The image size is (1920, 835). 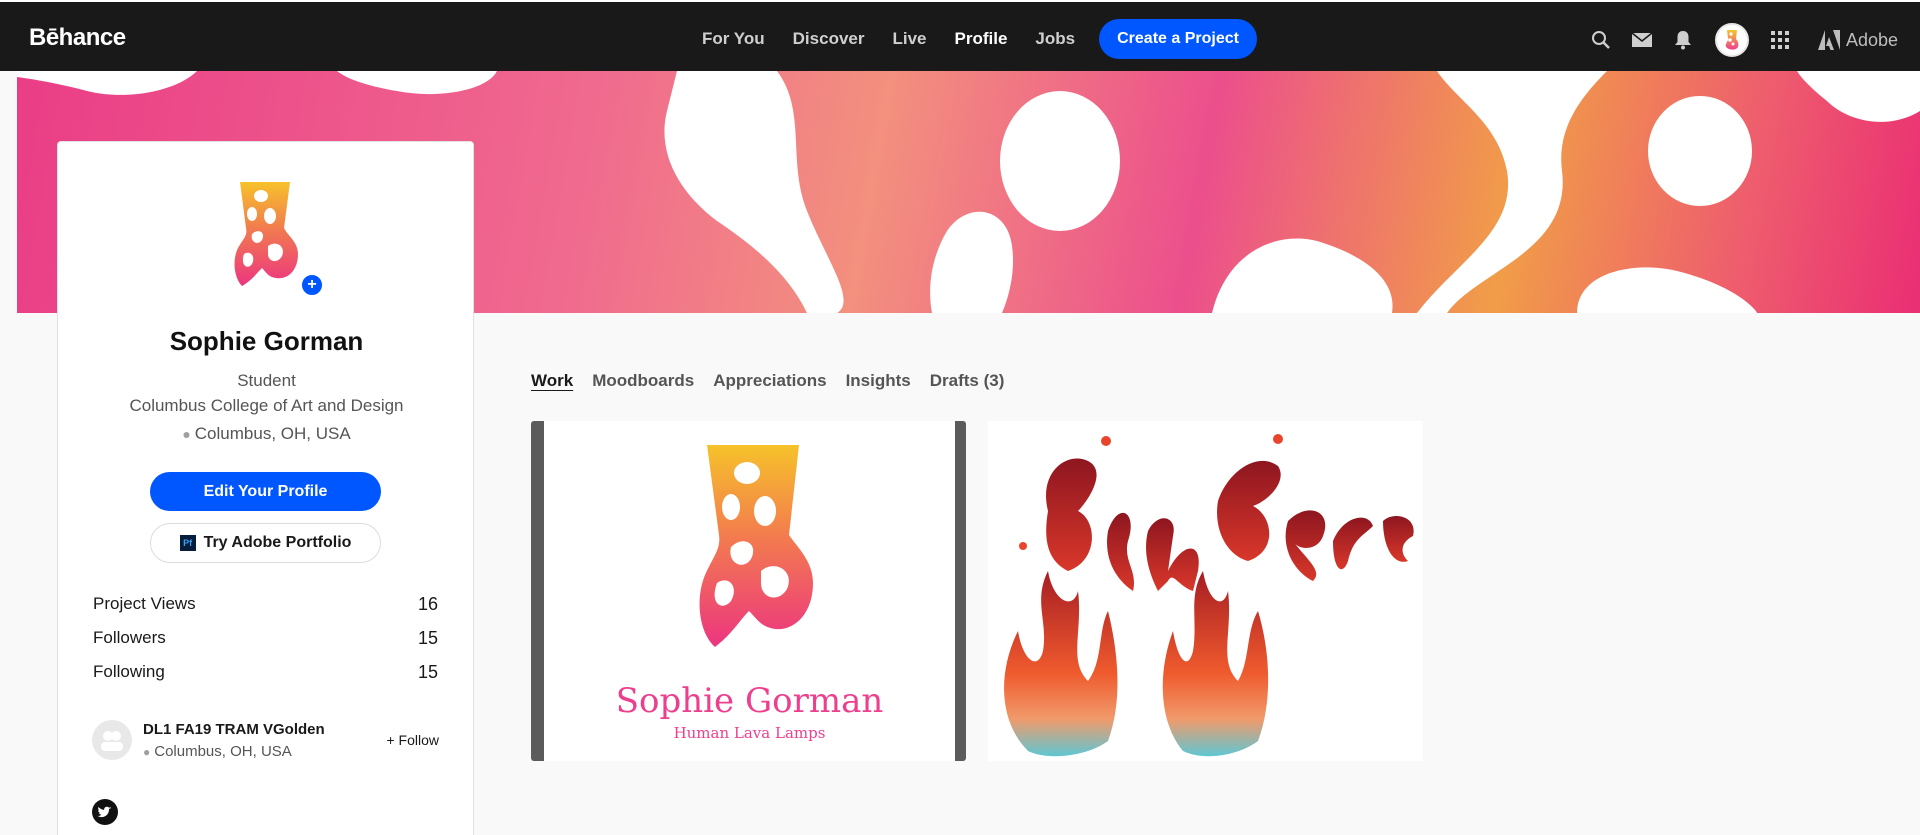 I want to click on lava-lamp-logo, so click(x=756, y=546).